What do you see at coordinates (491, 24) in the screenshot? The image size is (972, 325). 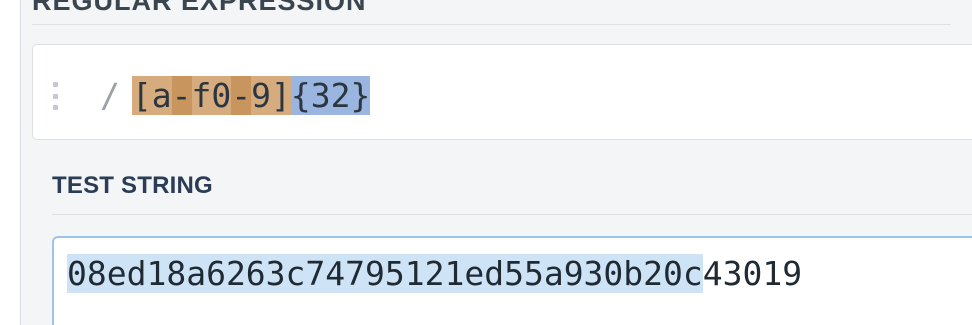 I see `regex-section-divider` at bounding box center [491, 24].